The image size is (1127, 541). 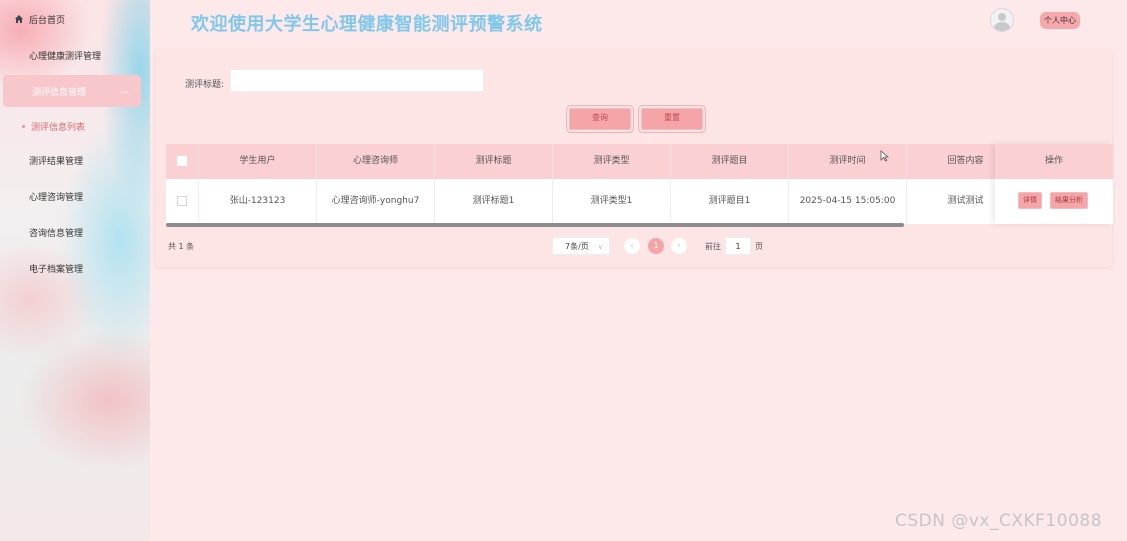 I want to click on reset-button: 重置, so click(x=672, y=119).